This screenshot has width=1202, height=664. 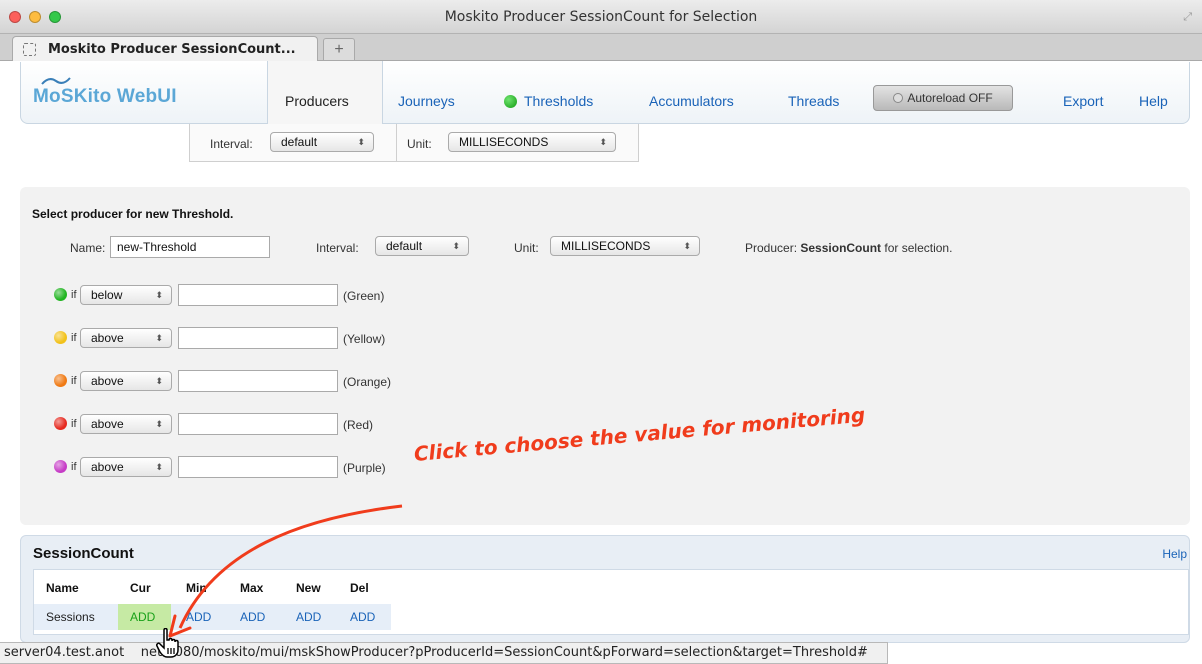 I want to click on purple-condition-select: above ⬍, so click(x=126, y=467).